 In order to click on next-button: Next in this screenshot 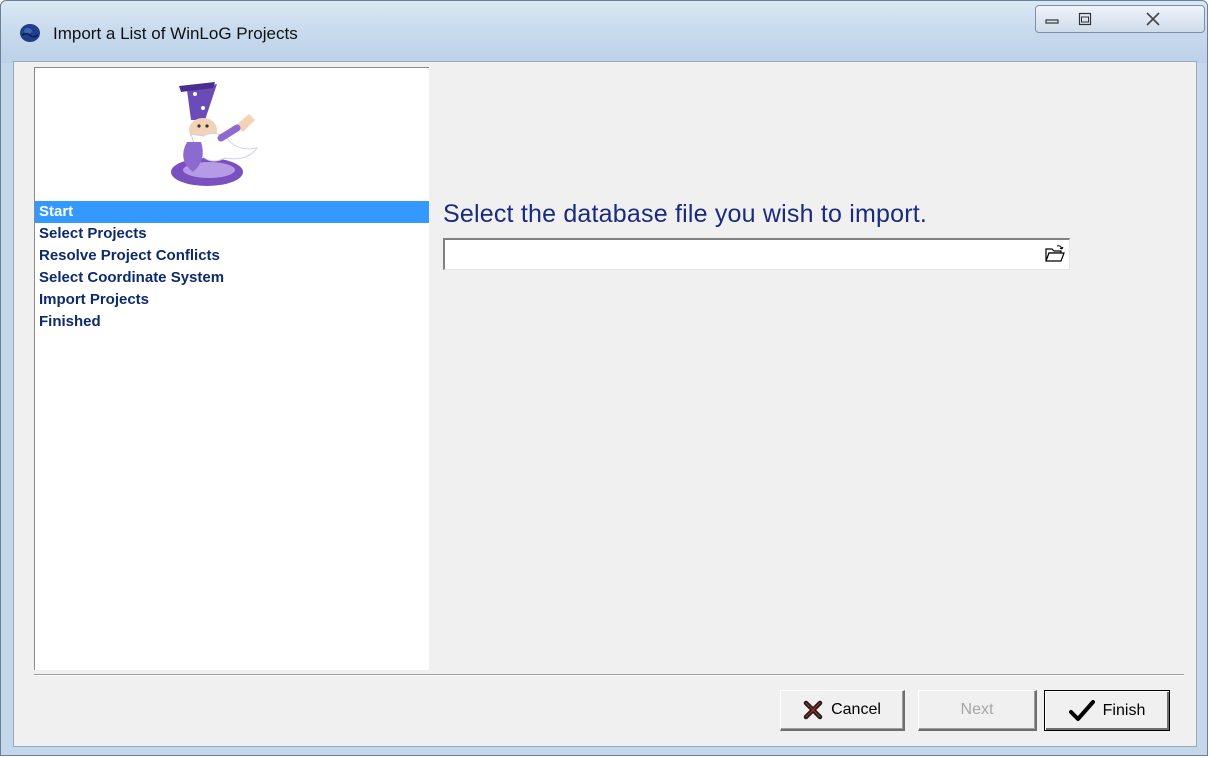, I will do `click(977, 710)`.